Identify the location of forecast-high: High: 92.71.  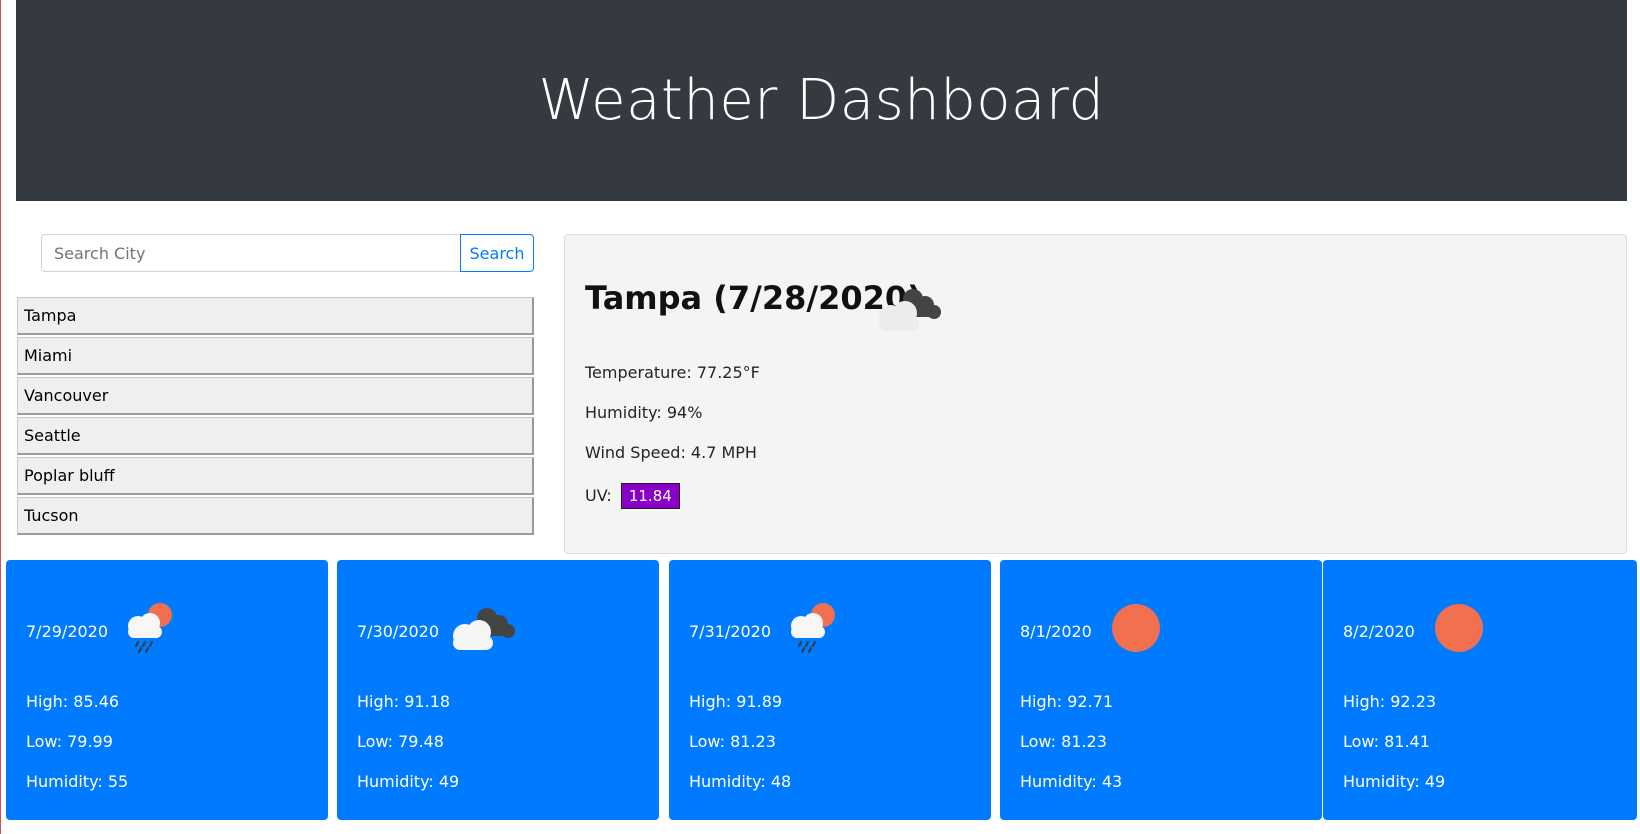
(1067, 701).